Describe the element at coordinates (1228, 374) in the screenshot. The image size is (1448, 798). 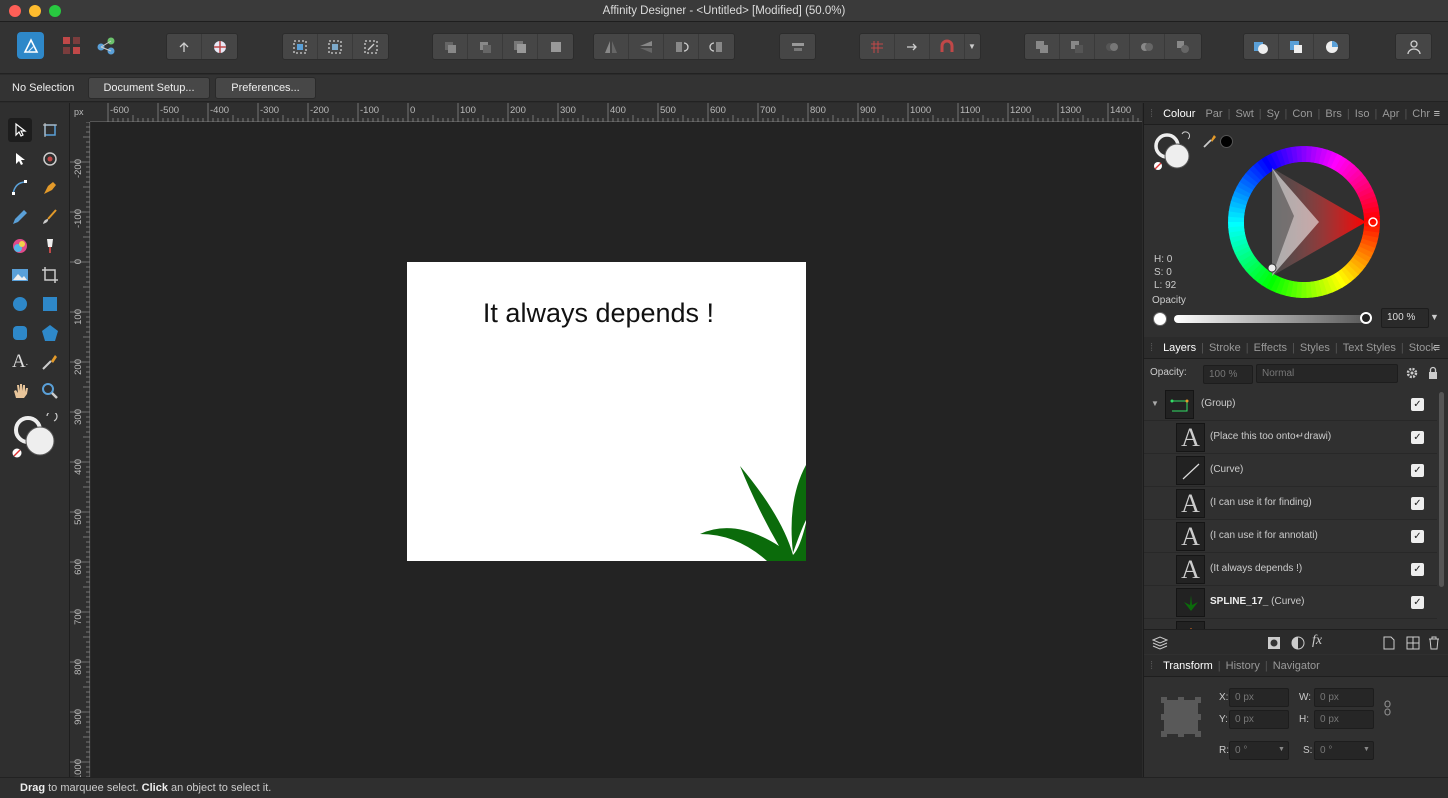
I see `layer-opacity-field: 100 %` at that location.